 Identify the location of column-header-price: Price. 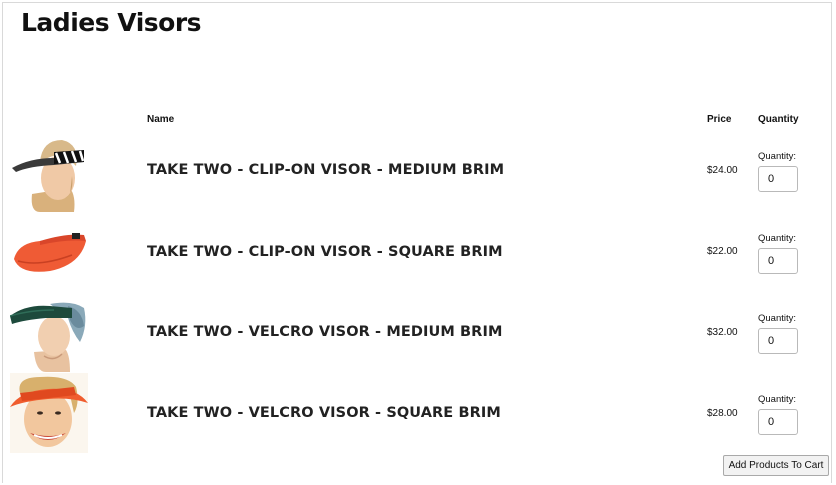
(719, 119).